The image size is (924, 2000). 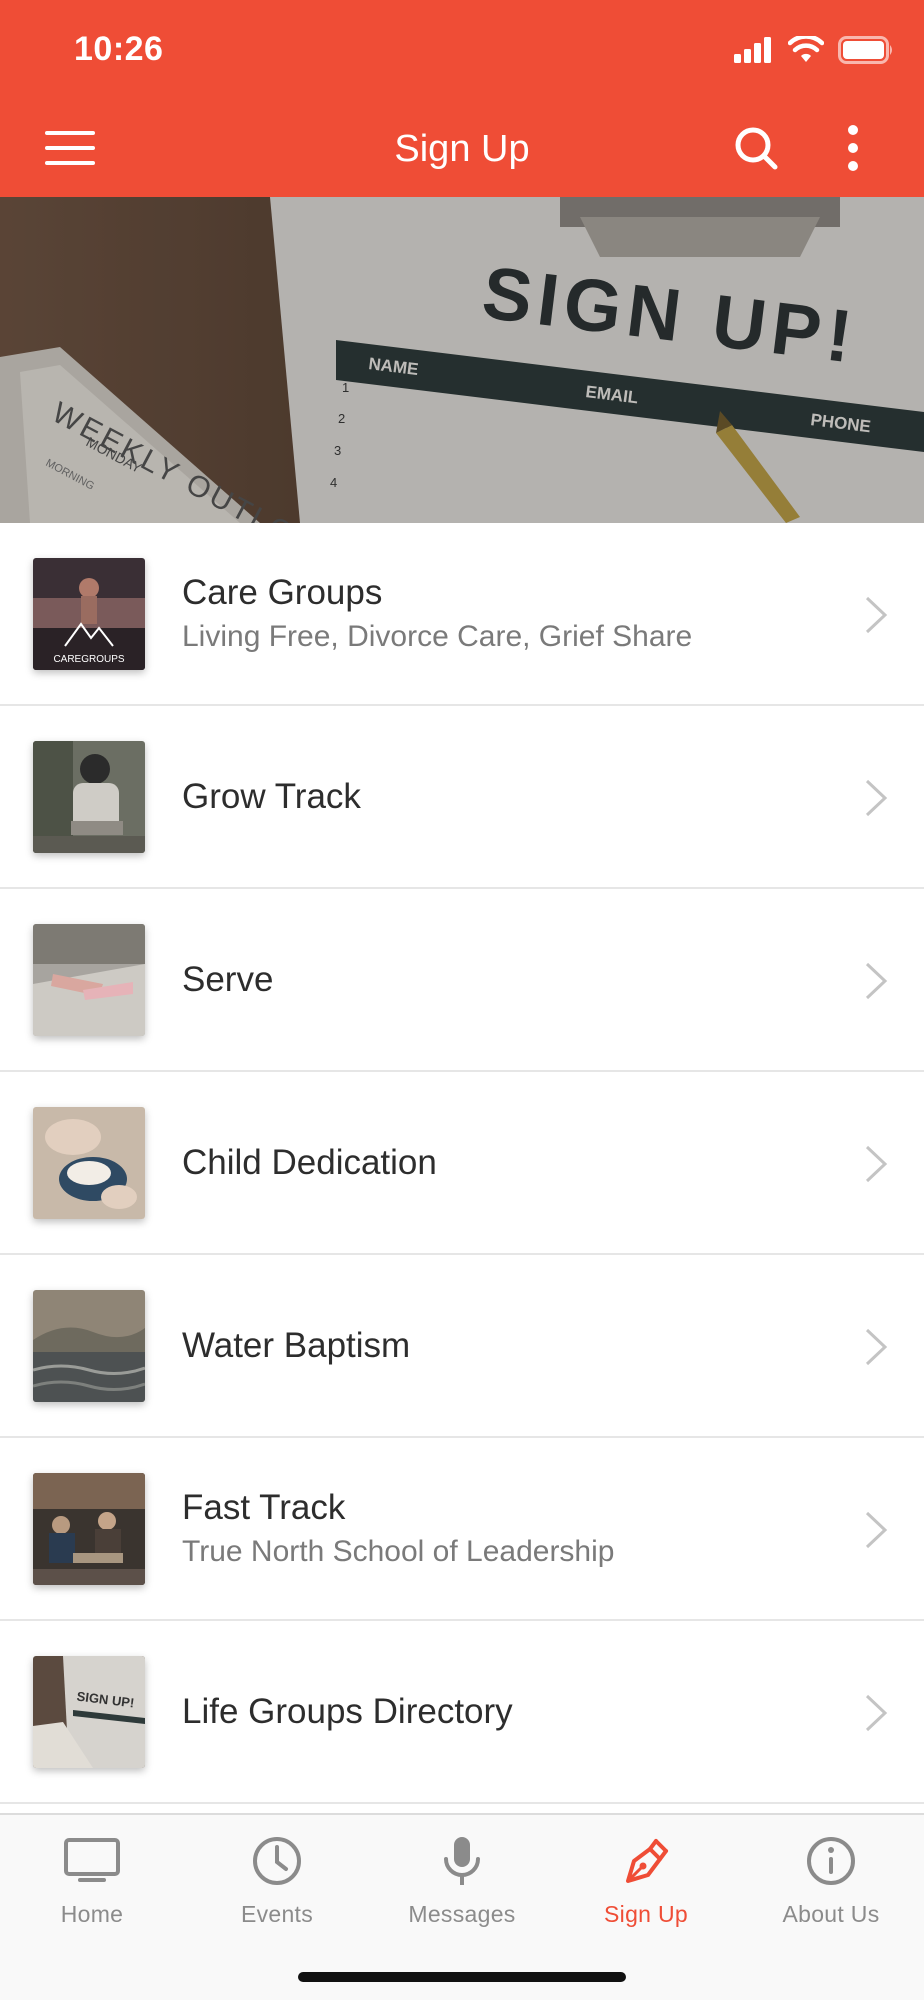 What do you see at coordinates (309, 1162) in the screenshot?
I see `list-item-title: Child Dedication` at bounding box center [309, 1162].